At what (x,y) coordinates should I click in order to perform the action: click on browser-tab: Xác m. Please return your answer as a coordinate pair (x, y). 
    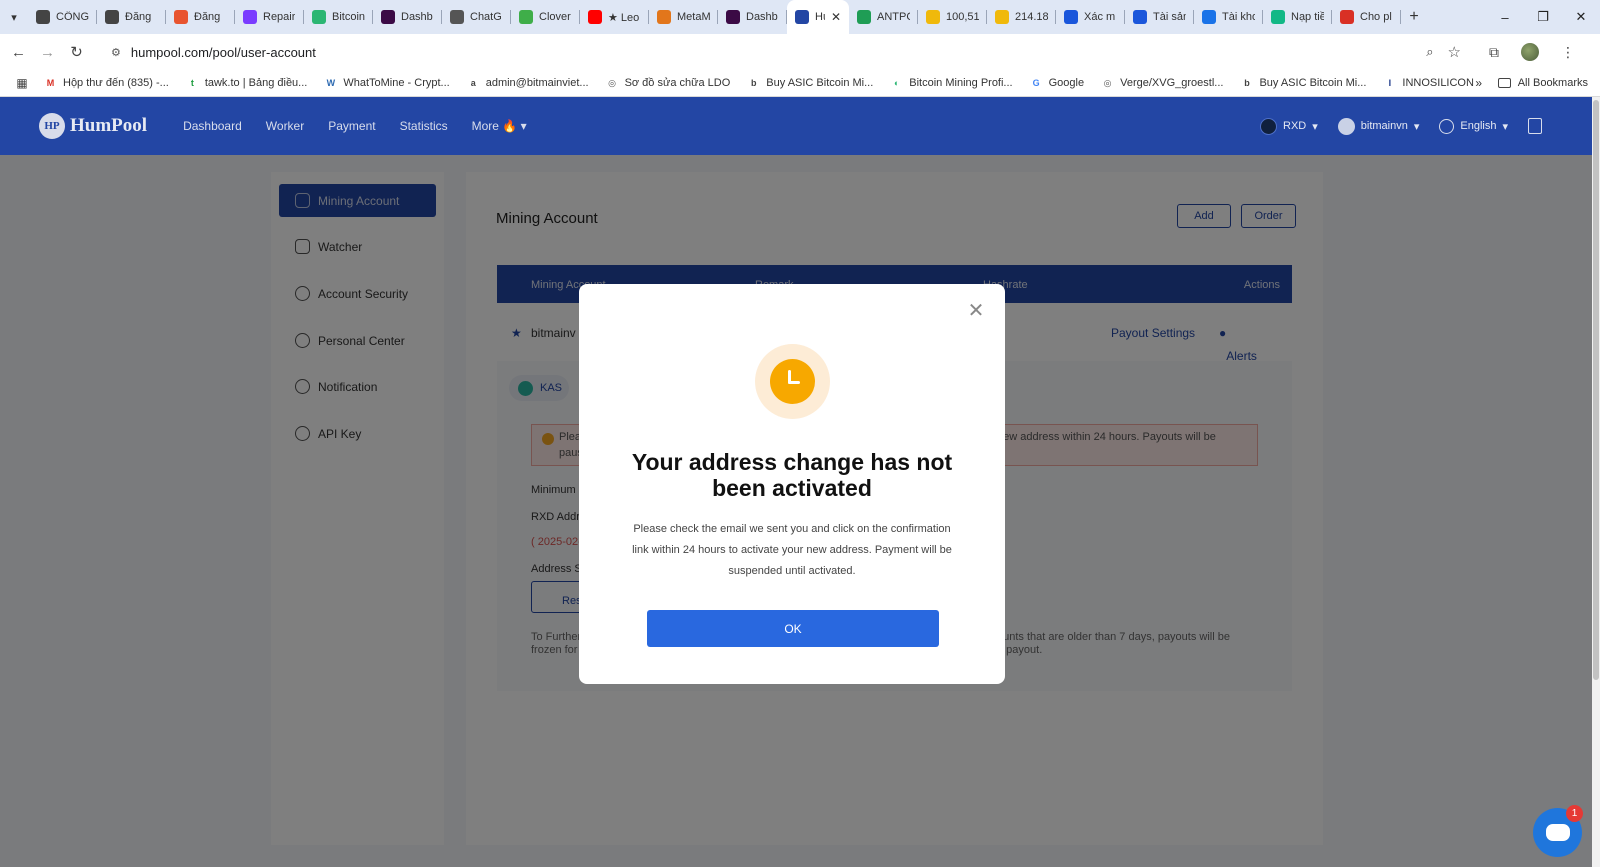
    Looking at the image, I should click on (1090, 17).